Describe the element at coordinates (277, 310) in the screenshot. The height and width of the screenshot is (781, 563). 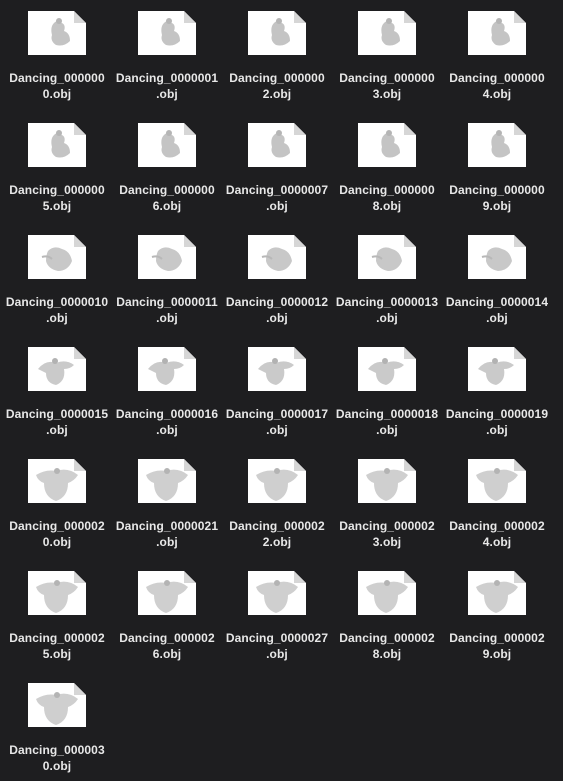
I see `file-name-label: Dancing_0000012 .obj` at that location.